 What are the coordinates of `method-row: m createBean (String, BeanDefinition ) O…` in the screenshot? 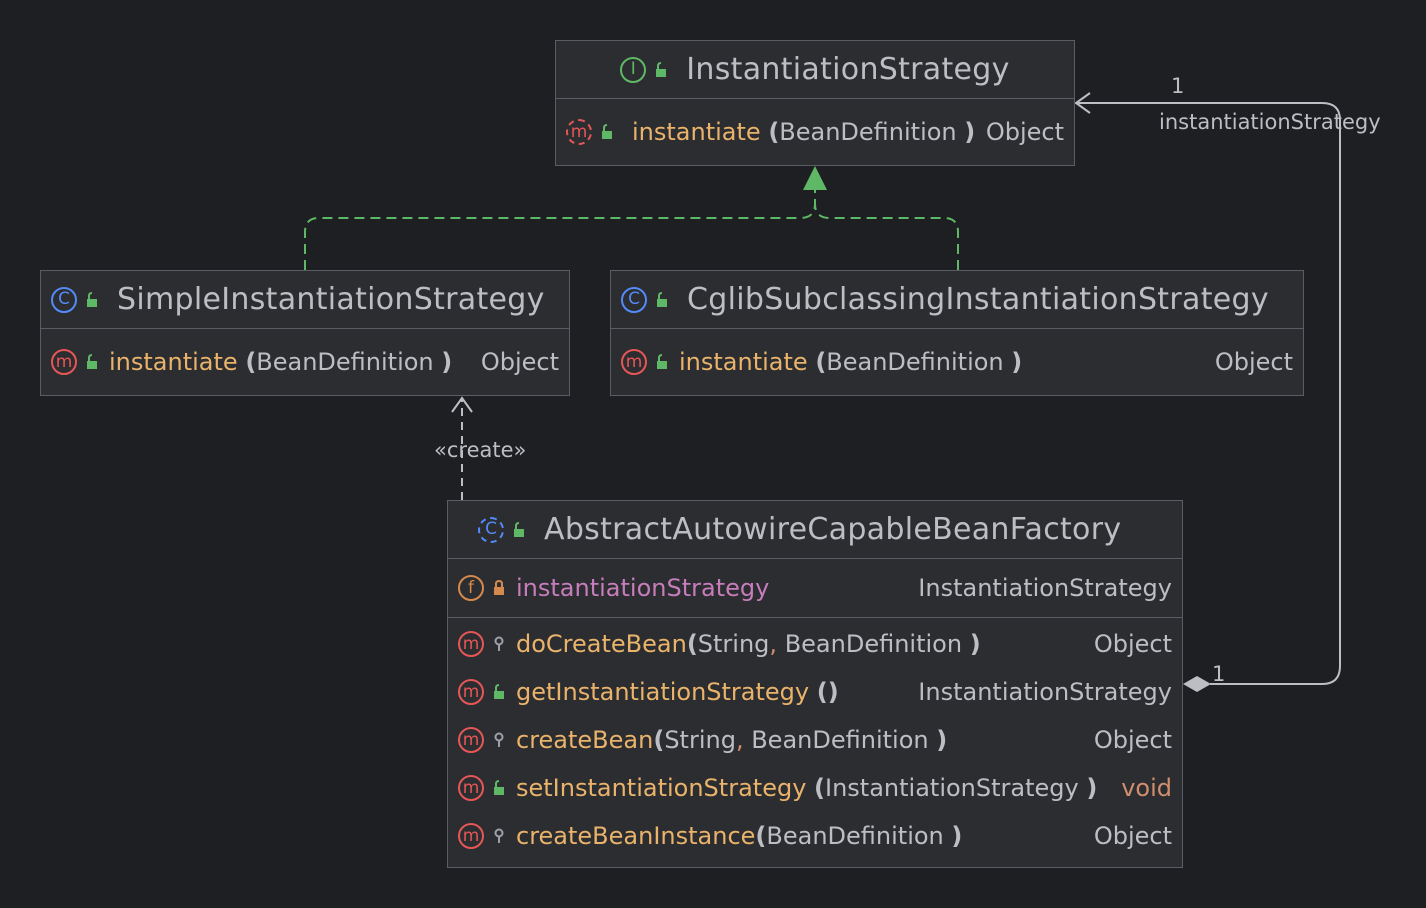 It's located at (815, 740).